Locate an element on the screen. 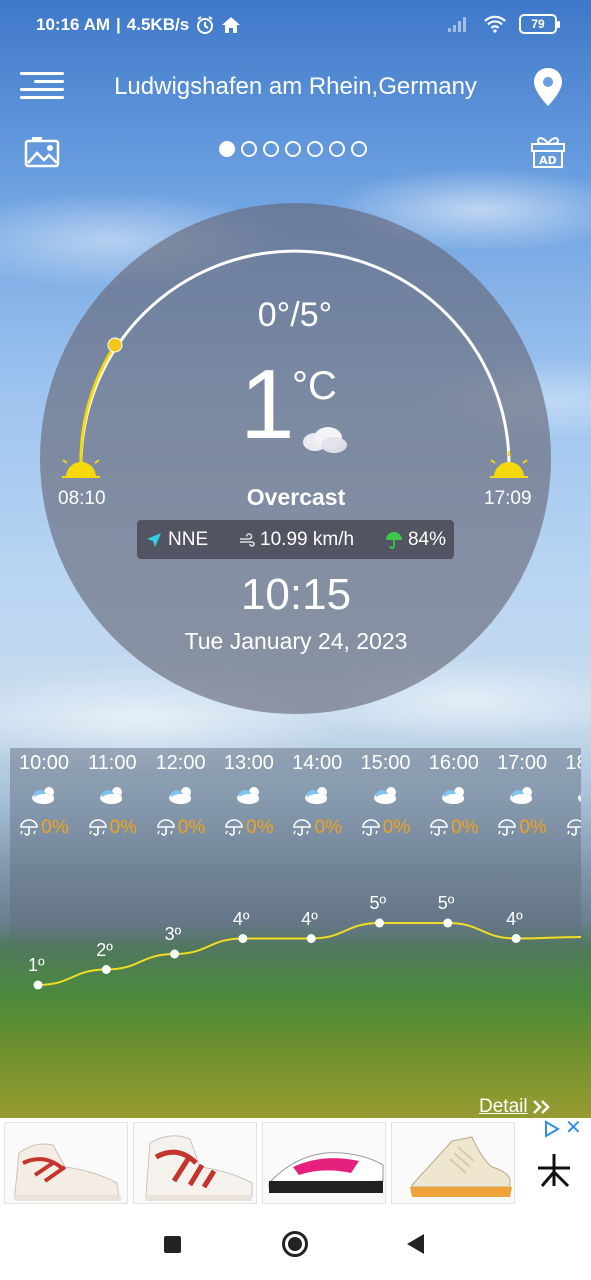 The image size is (591, 1280). home-button is located at coordinates (295, 1244).